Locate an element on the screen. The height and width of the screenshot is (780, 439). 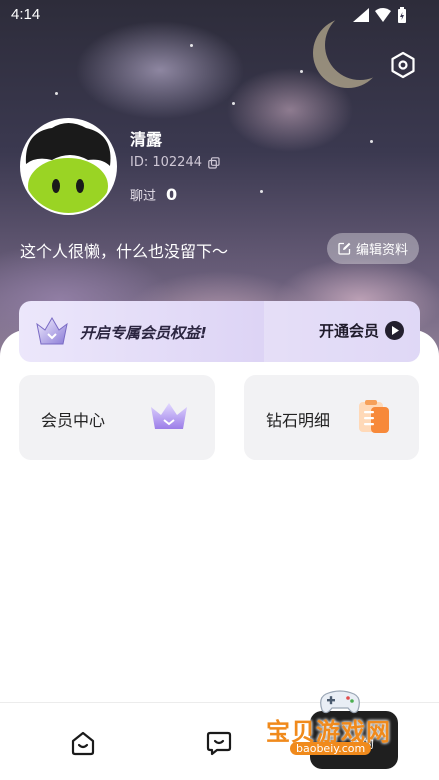
vip-crown-icon is located at coordinates (52, 331).